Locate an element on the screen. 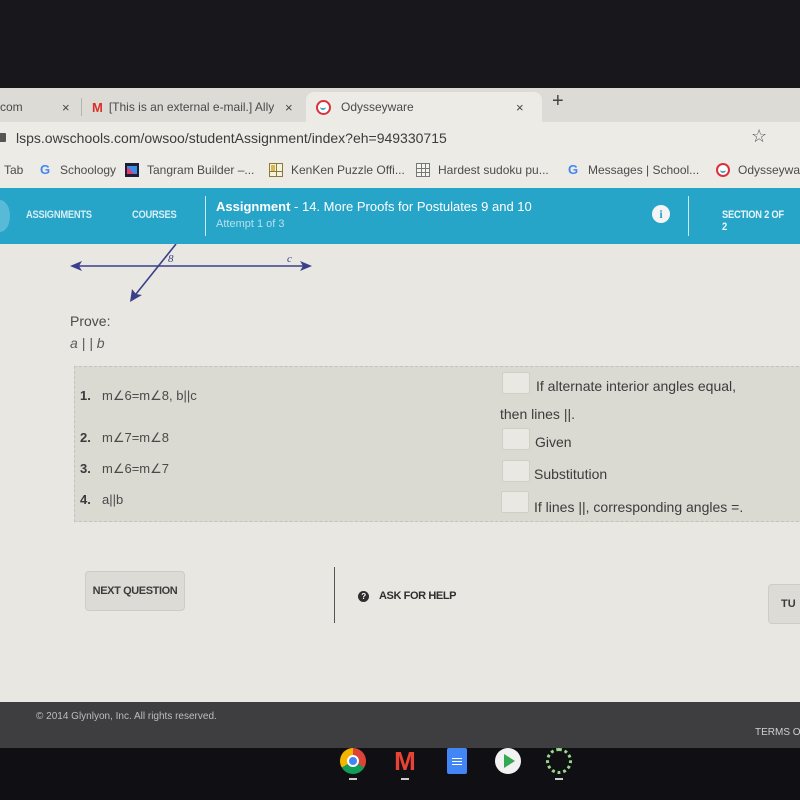  reason-text-continuation: then lines ||. is located at coordinates (537, 414).